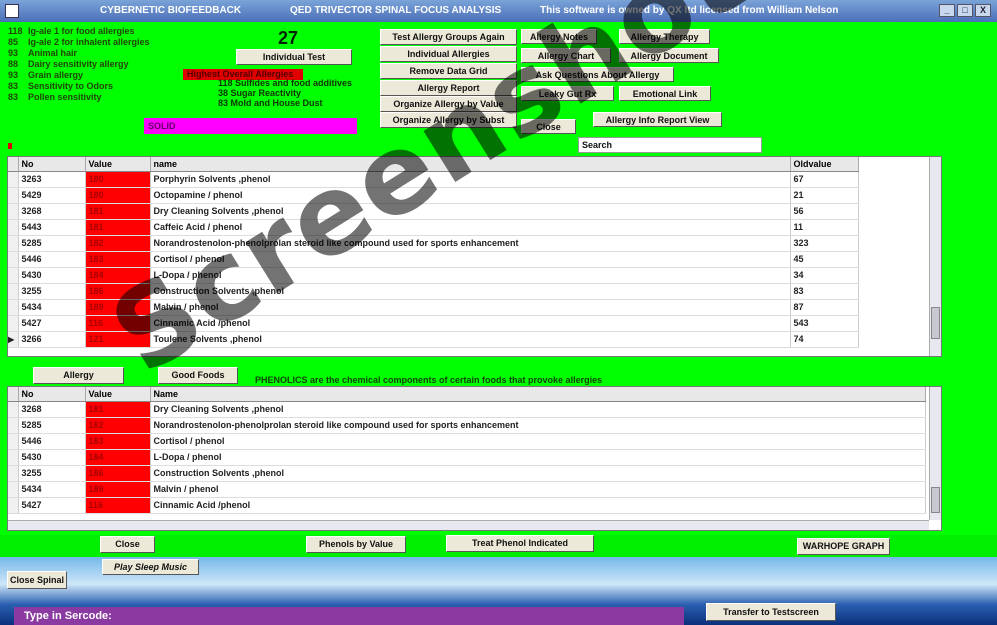  What do you see at coordinates (665, 93) in the screenshot?
I see `emotional-link-button: Emotional Link` at bounding box center [665, 93].